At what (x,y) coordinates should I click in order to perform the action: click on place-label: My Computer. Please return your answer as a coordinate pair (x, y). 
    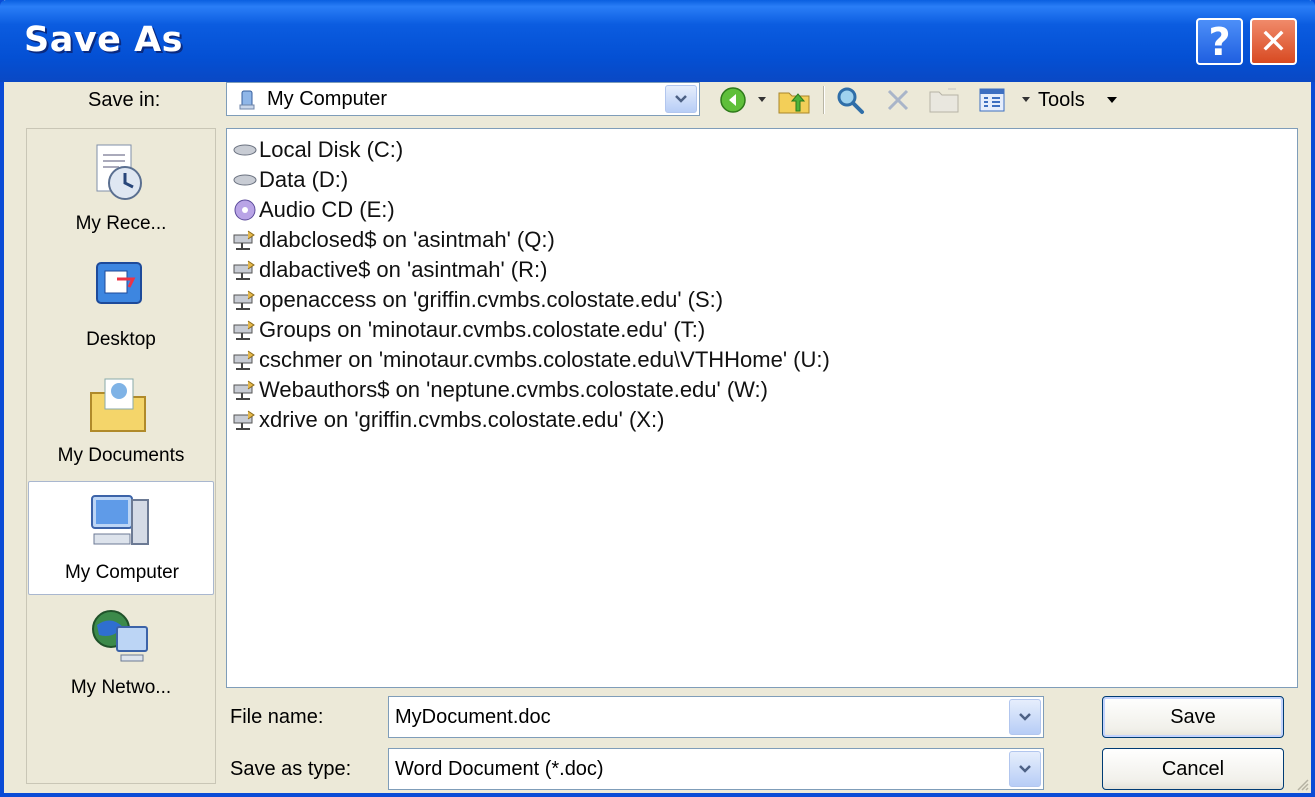
    Looking at the image, I should click on (122, 572).